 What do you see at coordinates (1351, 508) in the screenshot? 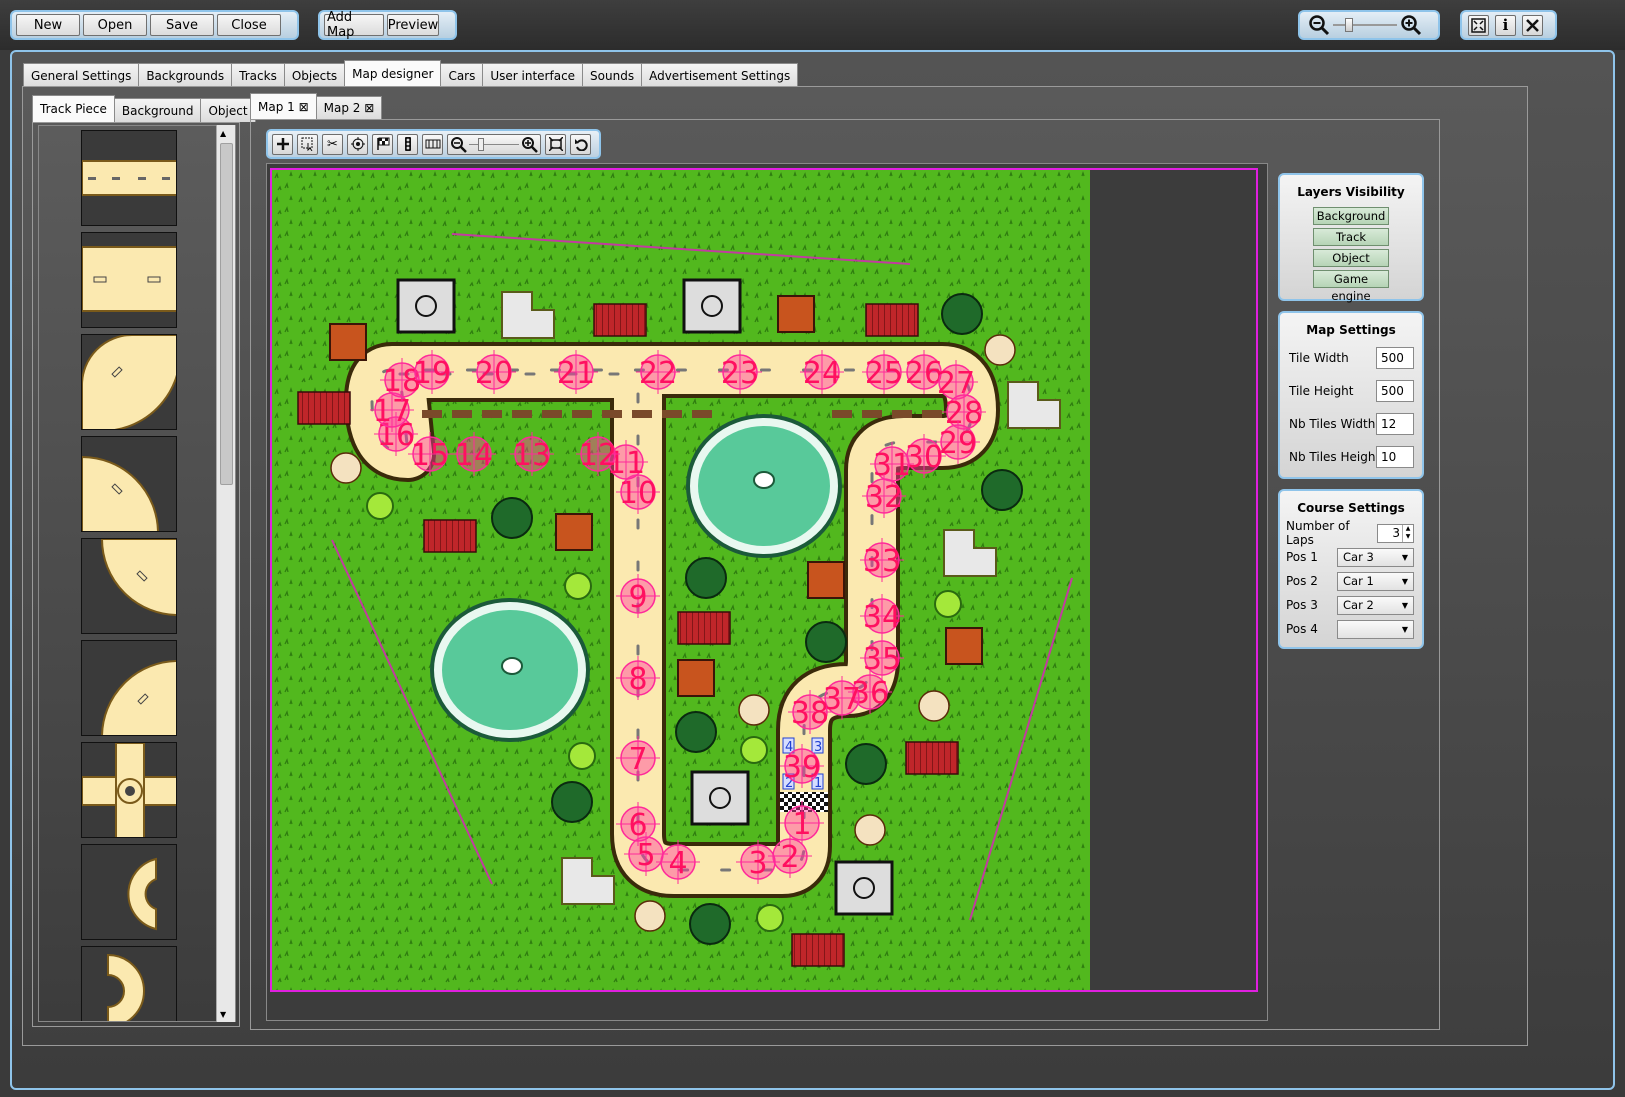
I see `course-settings-title: Course Settings` at bounding box center [1351, 508].